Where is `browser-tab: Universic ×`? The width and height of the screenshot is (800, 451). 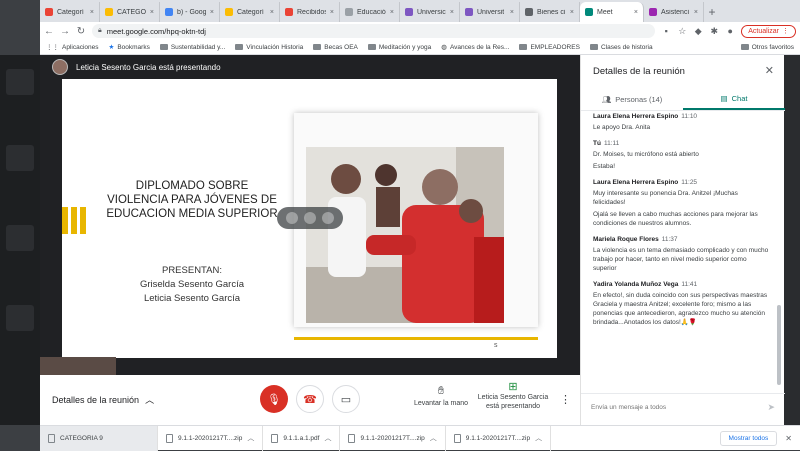 browser-tab: Universic × is located at coordinates (430, 12).